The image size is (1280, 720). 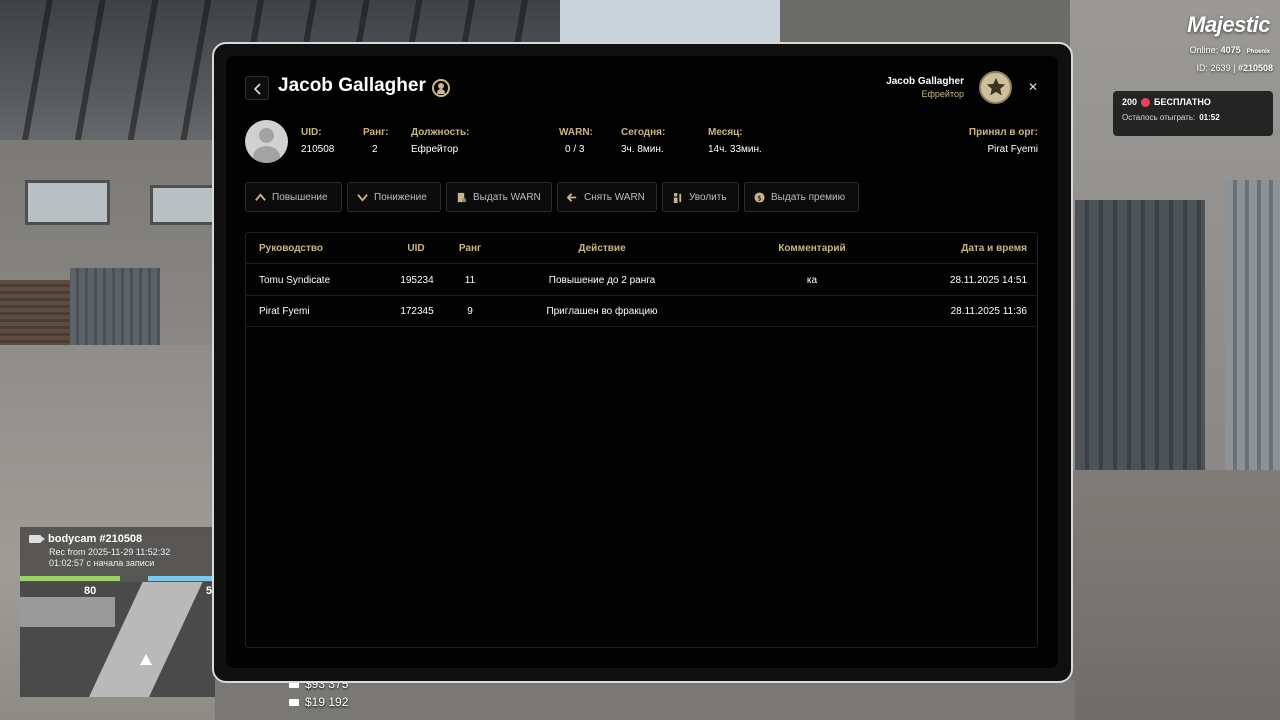 What do you see at coordinates (110, 552) in the screenshot?
I see `bodycam-rec-from: Rec from 2025-11-29 11:52:32` at bounding box center [110, 552].